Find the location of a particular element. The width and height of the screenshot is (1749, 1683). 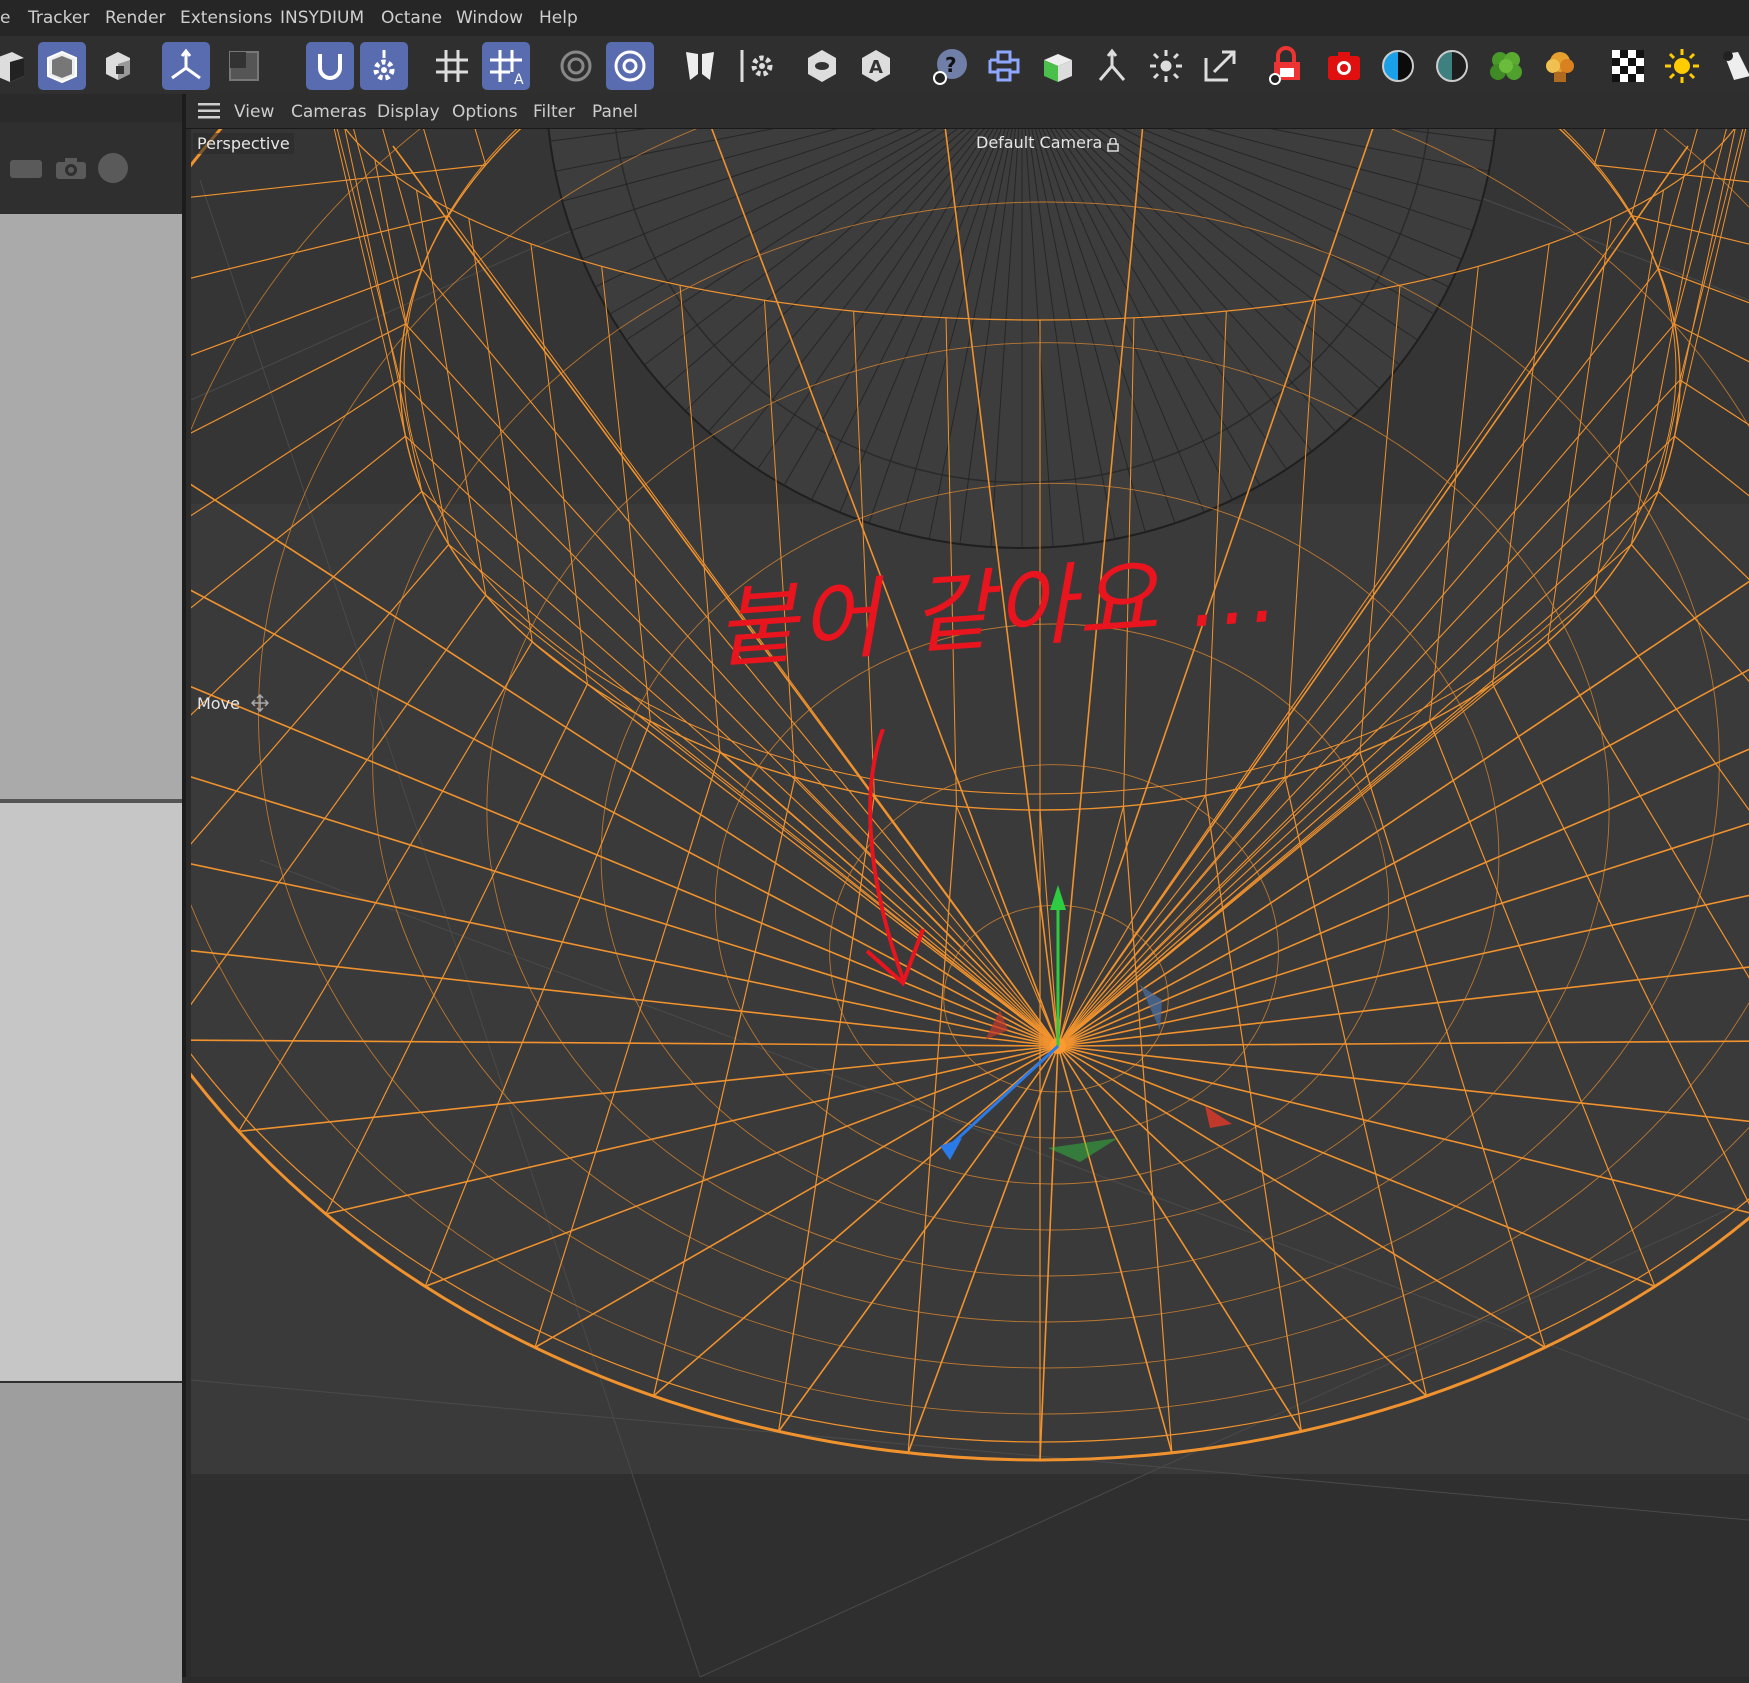

magnet-icon is located at coordinates (330, 66).